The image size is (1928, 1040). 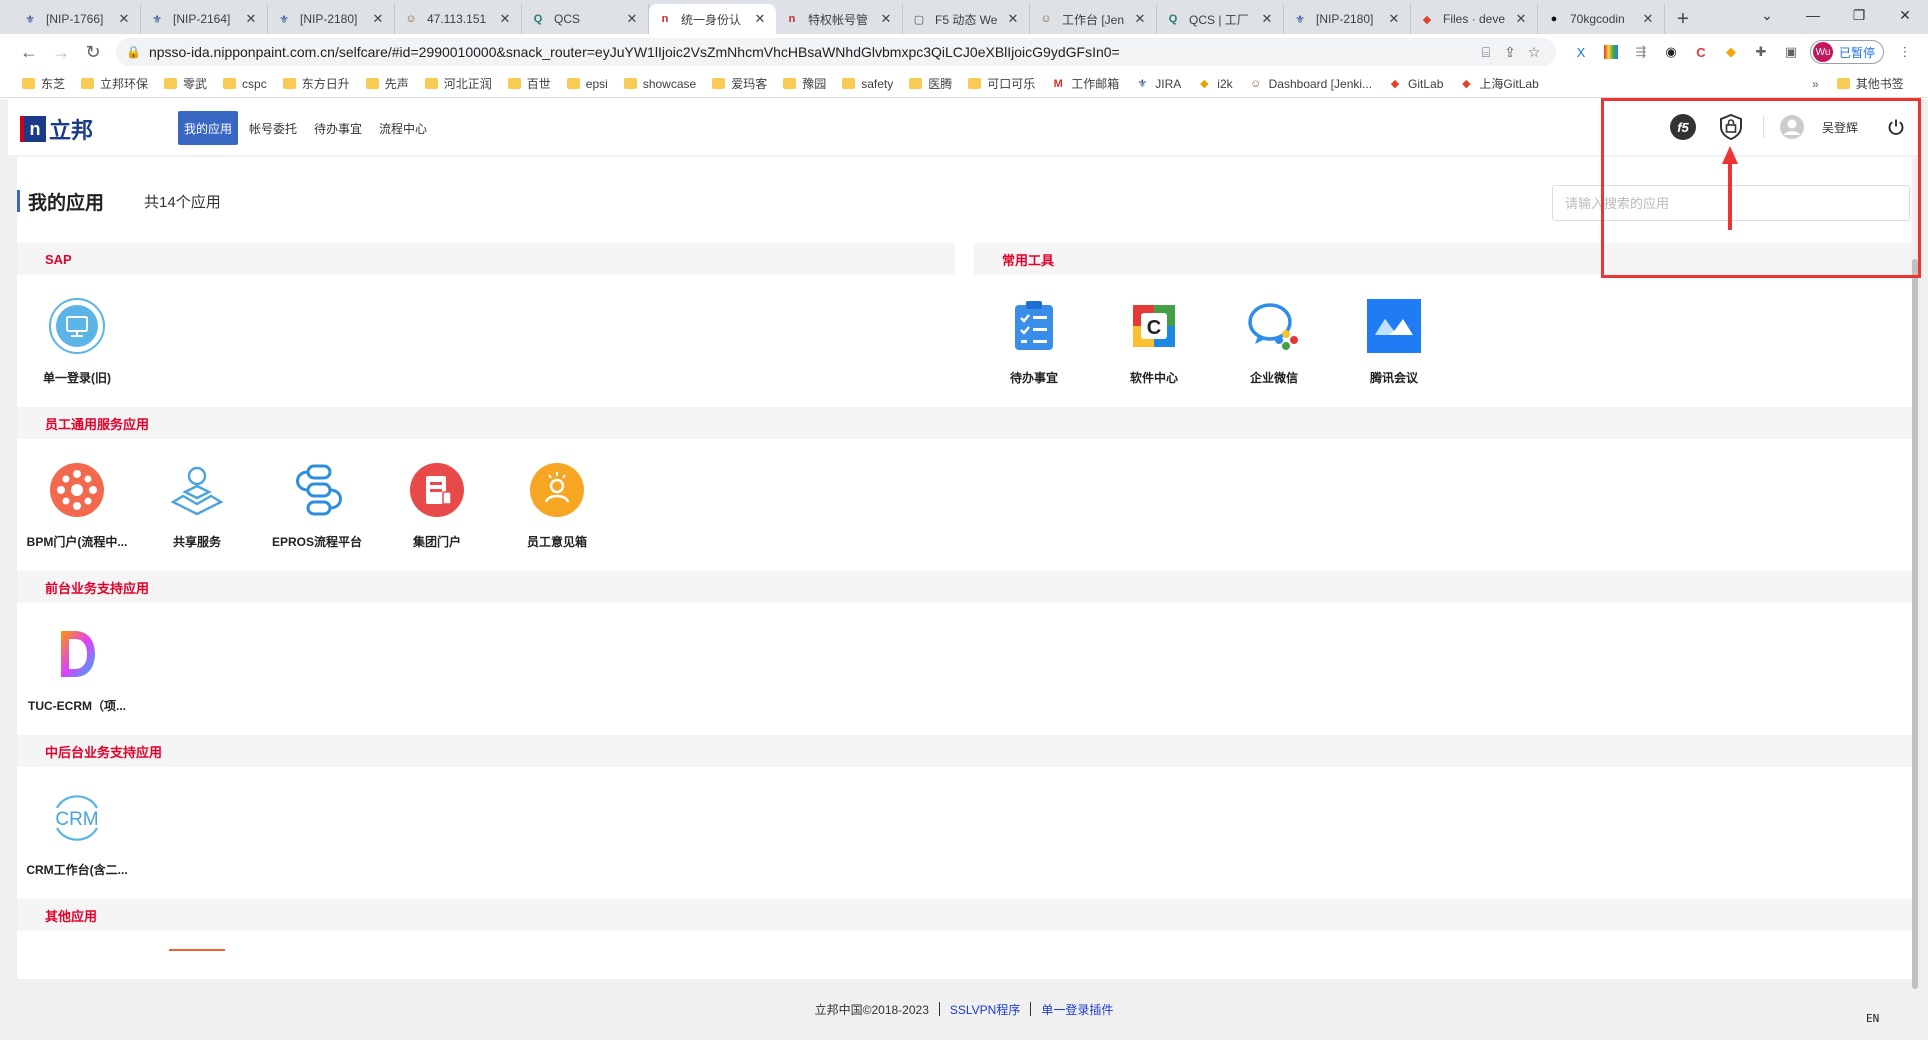 I want to click on tab-search-icon: ⌄, so click(x=1767, y=15).